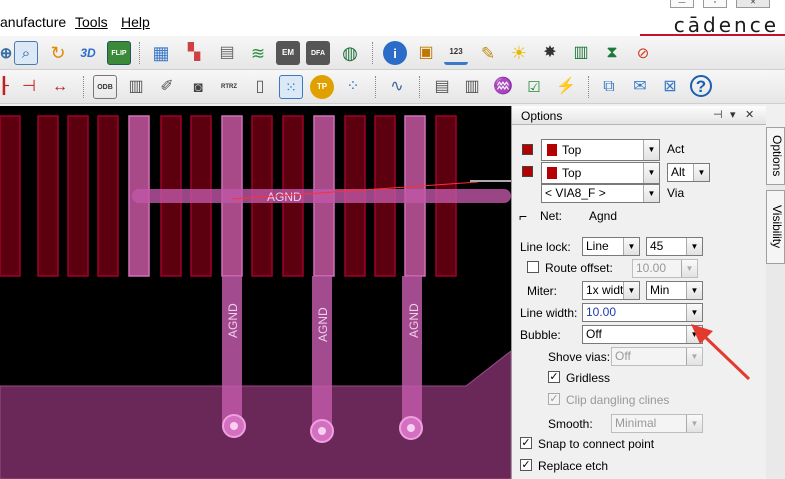  Describe the element at coordinates (718, 114) in the screenshot. I see `pin-icon: ⊣` at that location.